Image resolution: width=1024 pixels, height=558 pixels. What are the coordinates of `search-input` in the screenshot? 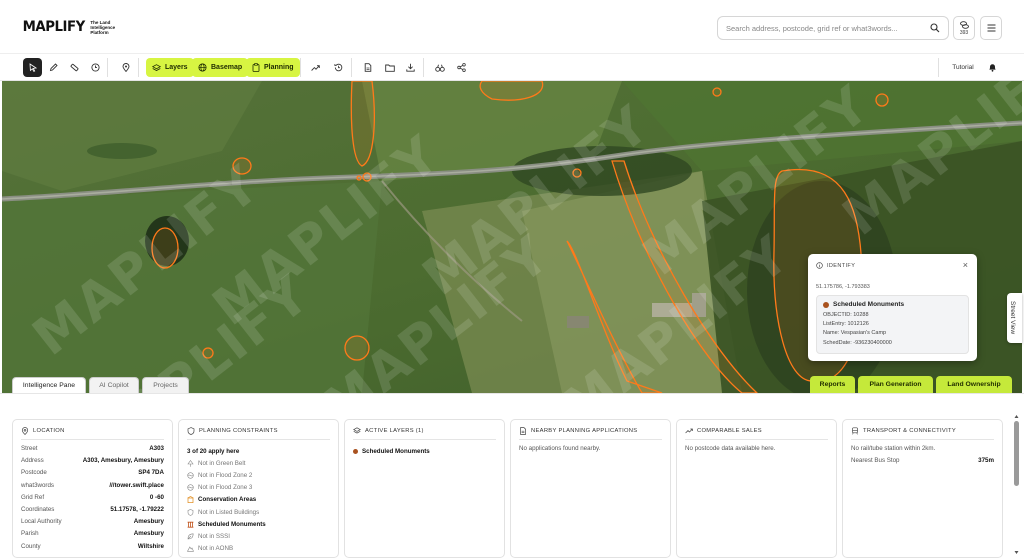 It's located at (823, 28).